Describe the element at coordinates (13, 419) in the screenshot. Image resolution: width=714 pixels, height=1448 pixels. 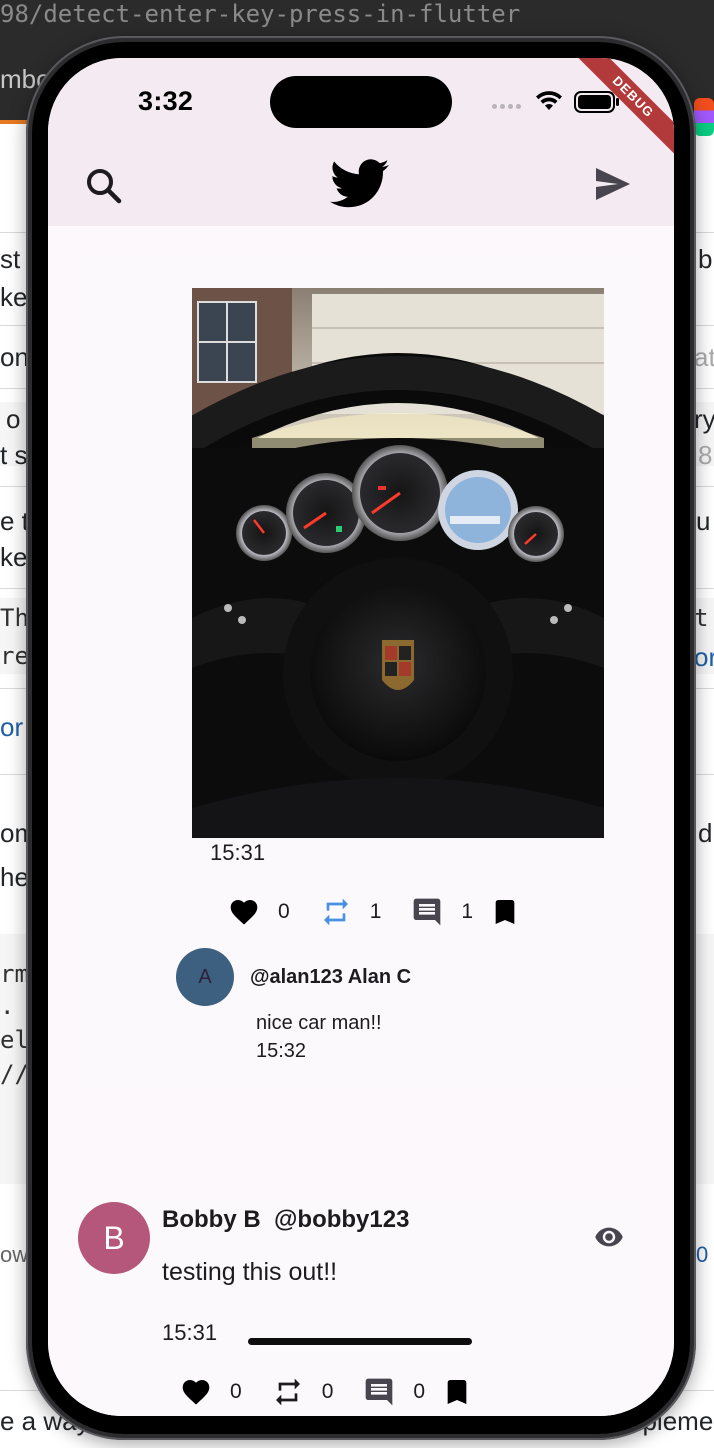
I see `background-fragment: o` at that location.